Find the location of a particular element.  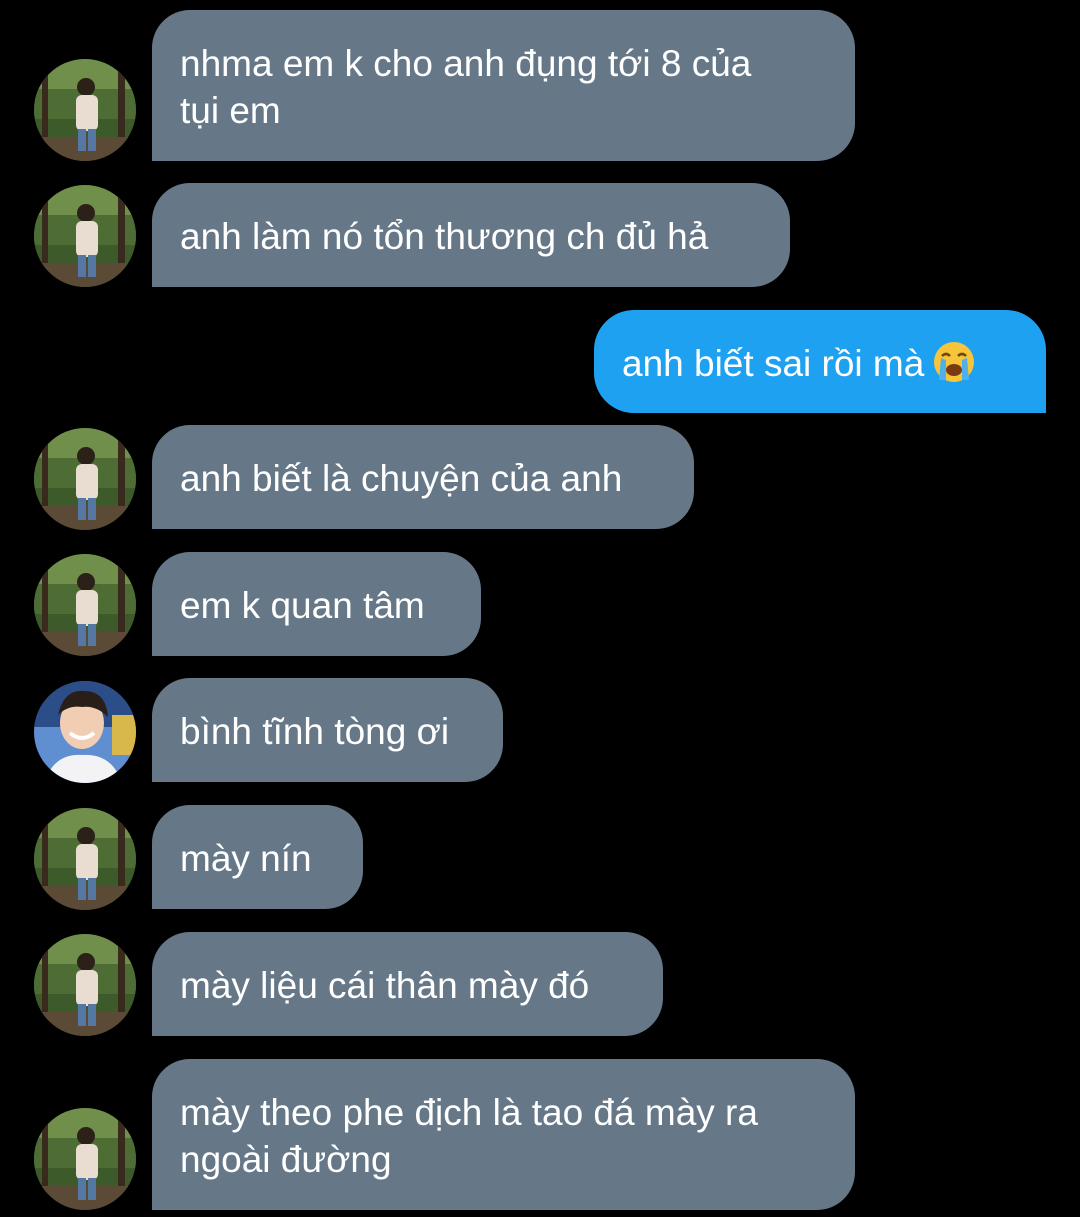

message-text-line: bình tĩnh tòng ơi is located at coordinates (315, 731).